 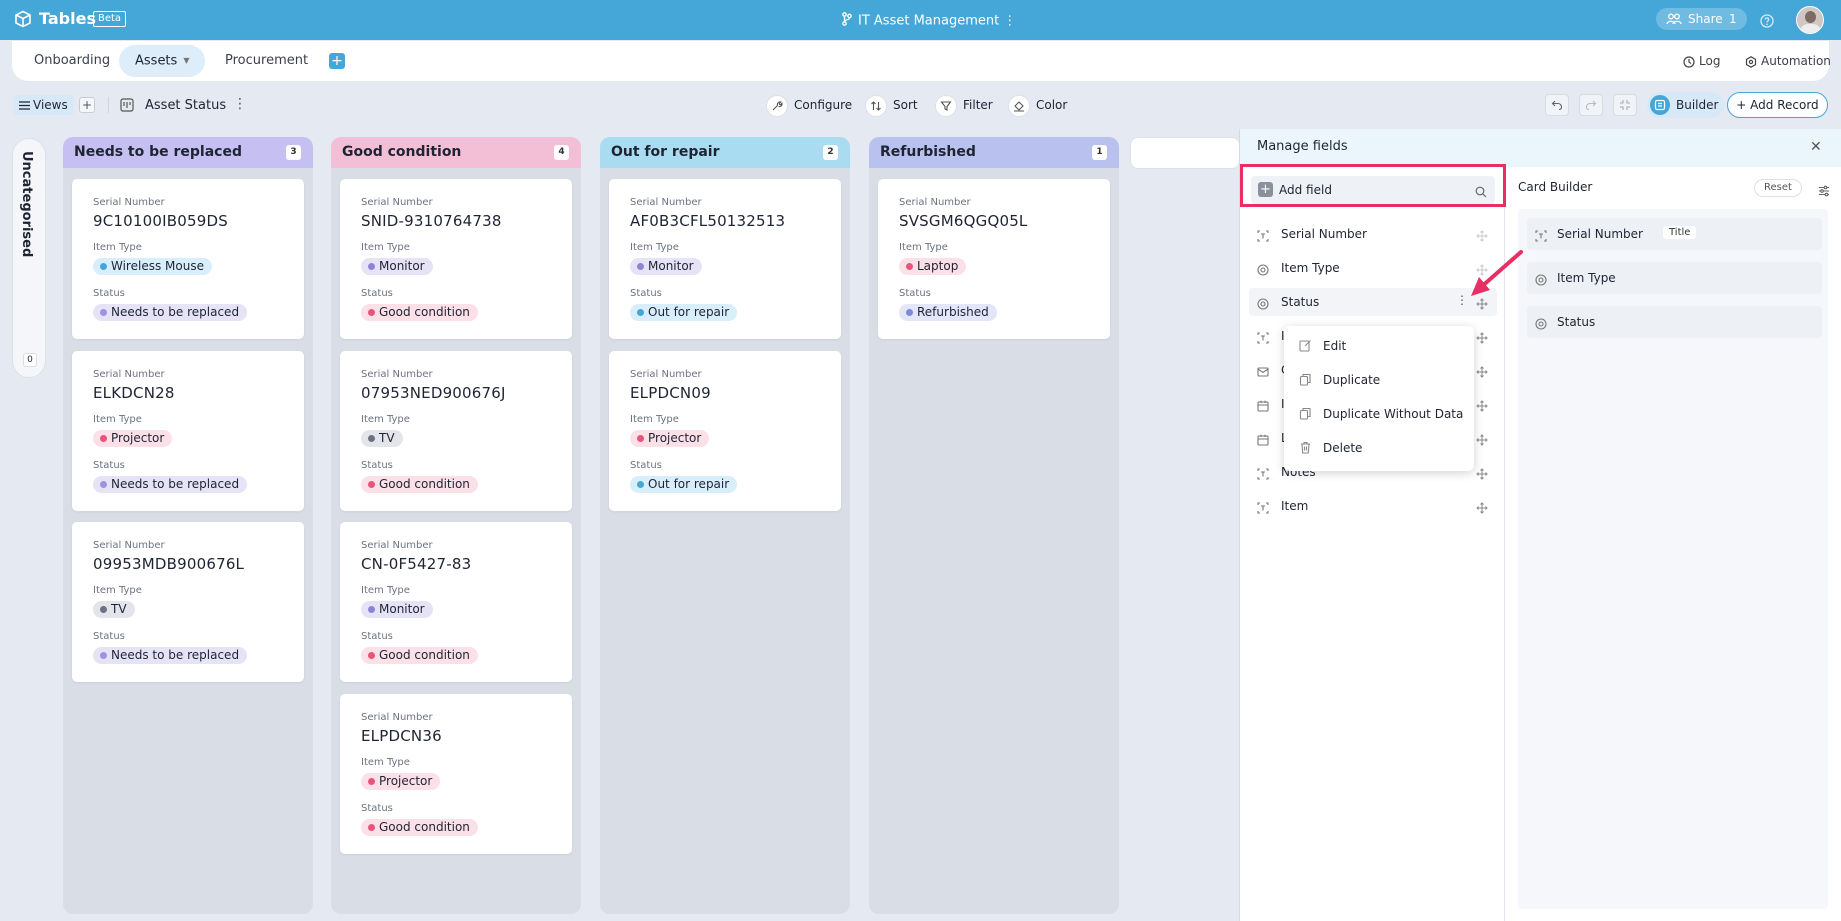 I want to click on card-builder-item: Item Type, so click(x=1674, y=278).